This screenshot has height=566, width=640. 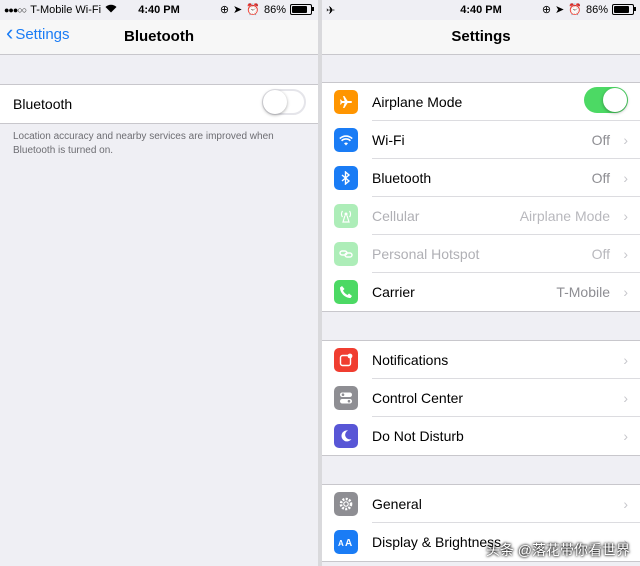 I want to click on watermark-text: 头条 @落花带你看世界, so click(x=557, y=550).